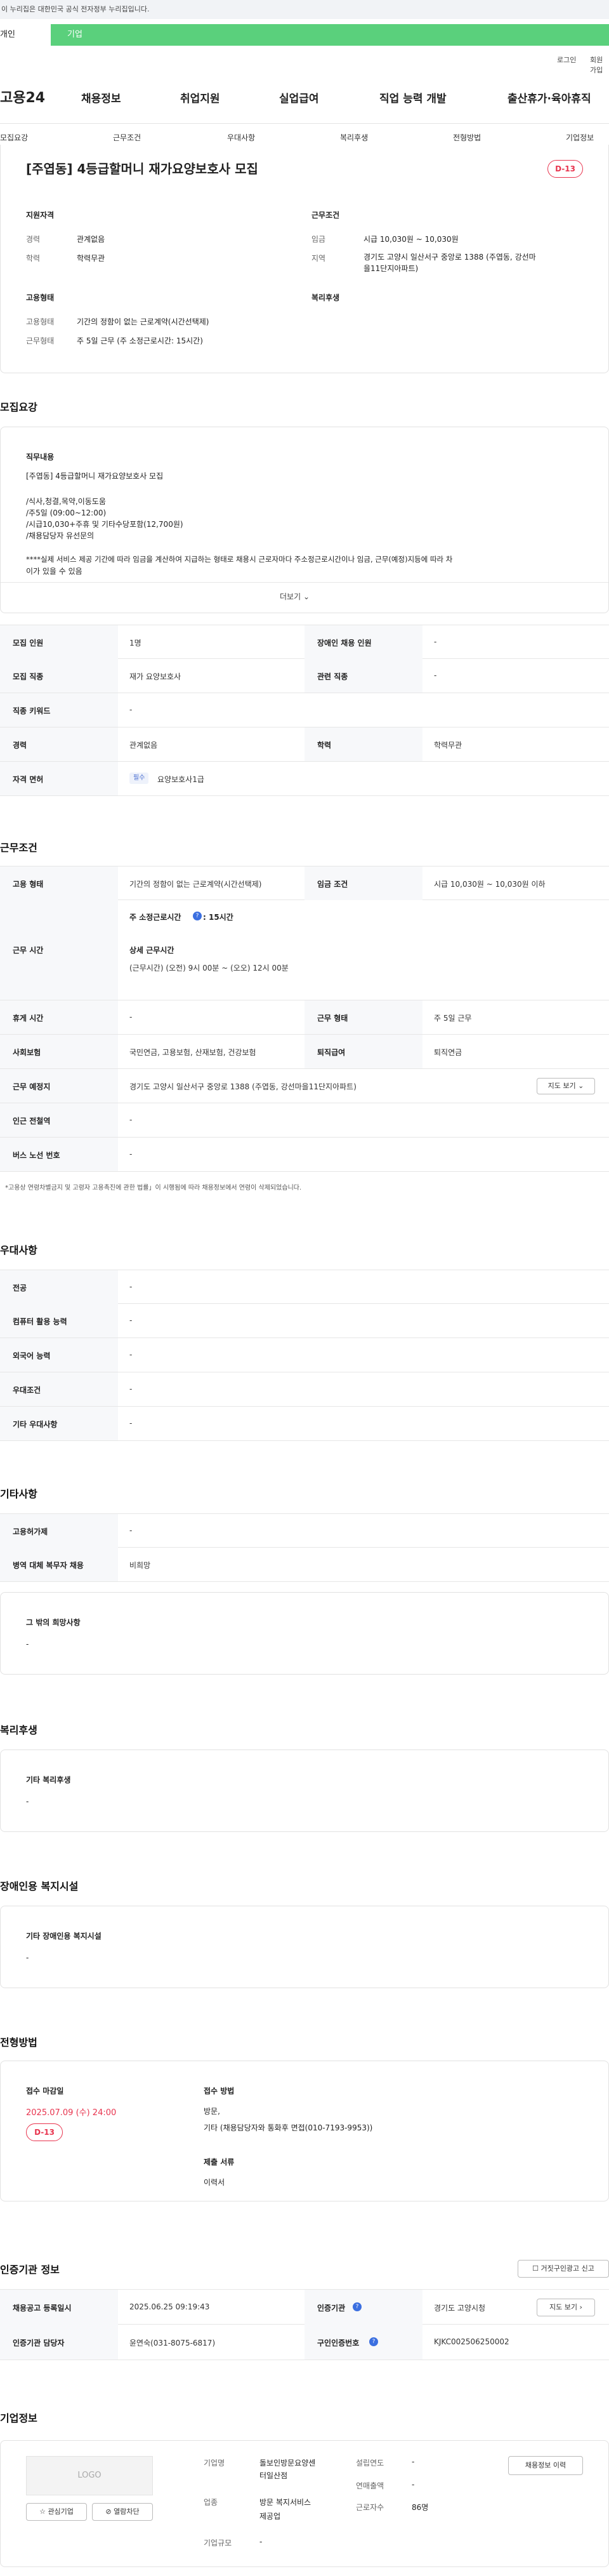 The width and height of the screenshot is (609, 2576). Describe the element at coordinates (33, 258) in the screenshot. I see `qual-key: 학력` at that location.